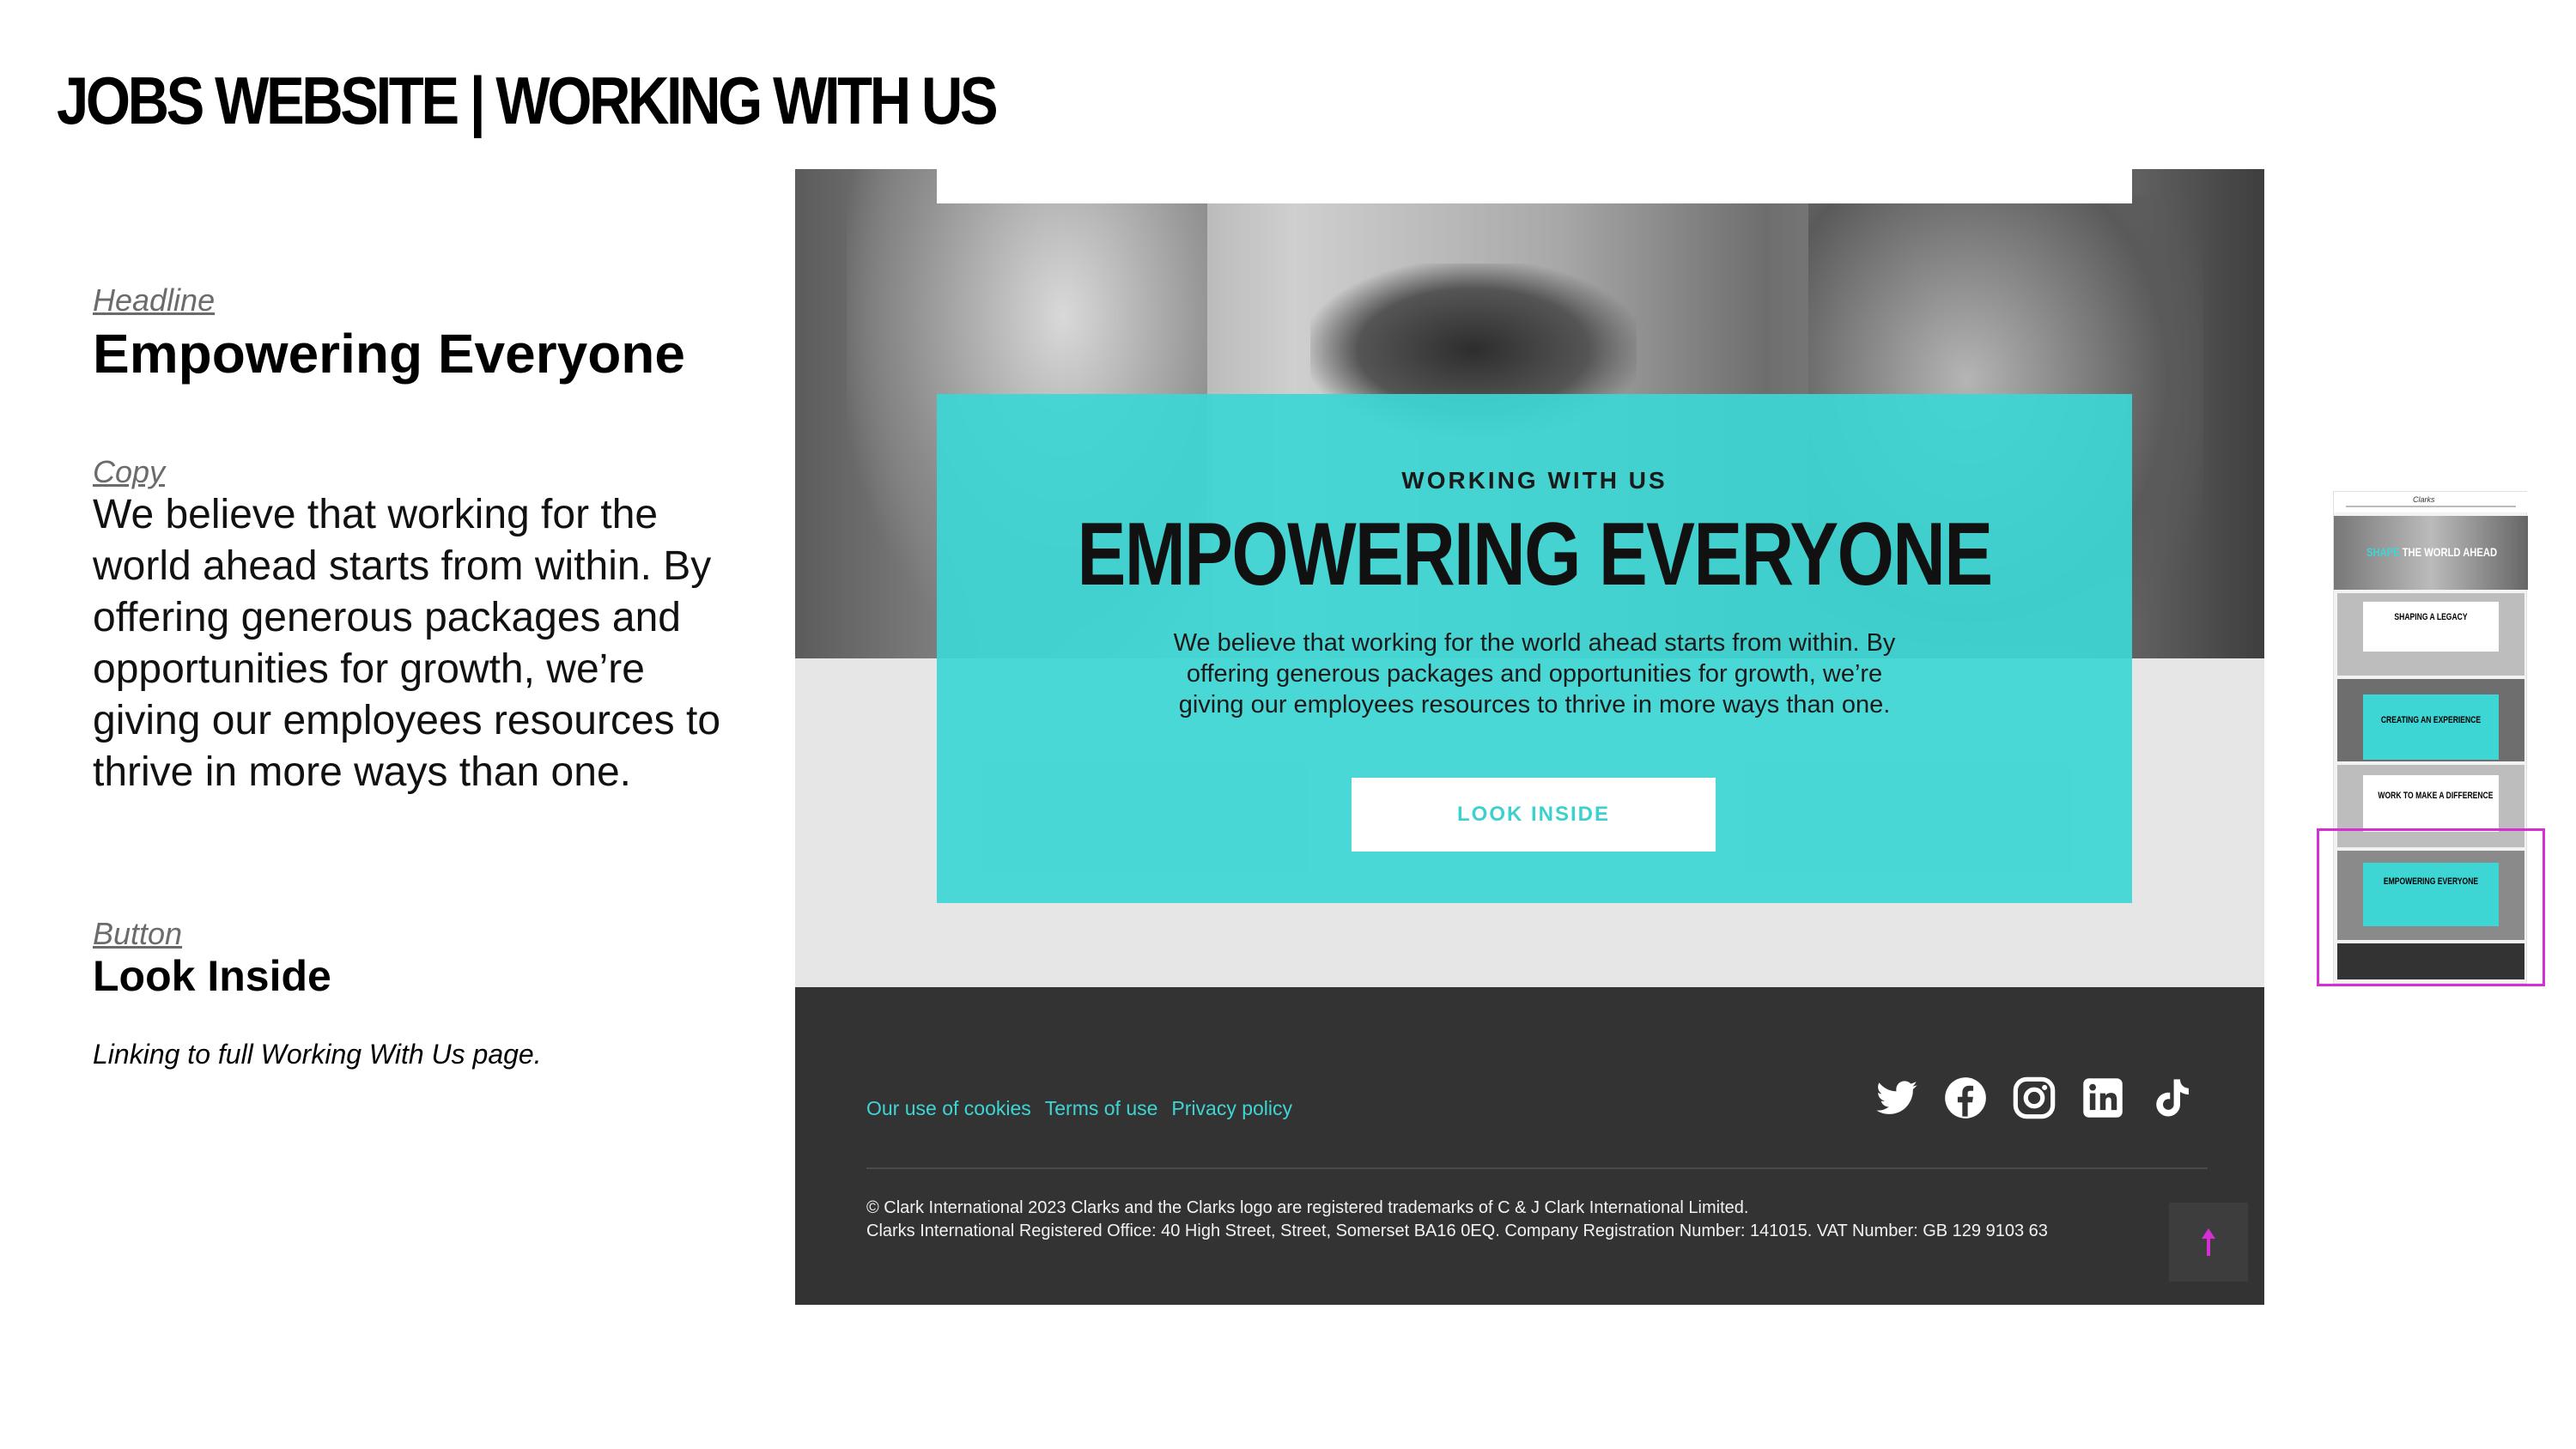 This screenshot has height=1449, width=2576. I want to click on privacy-link: Privacy policy, so click(1232, 1108).